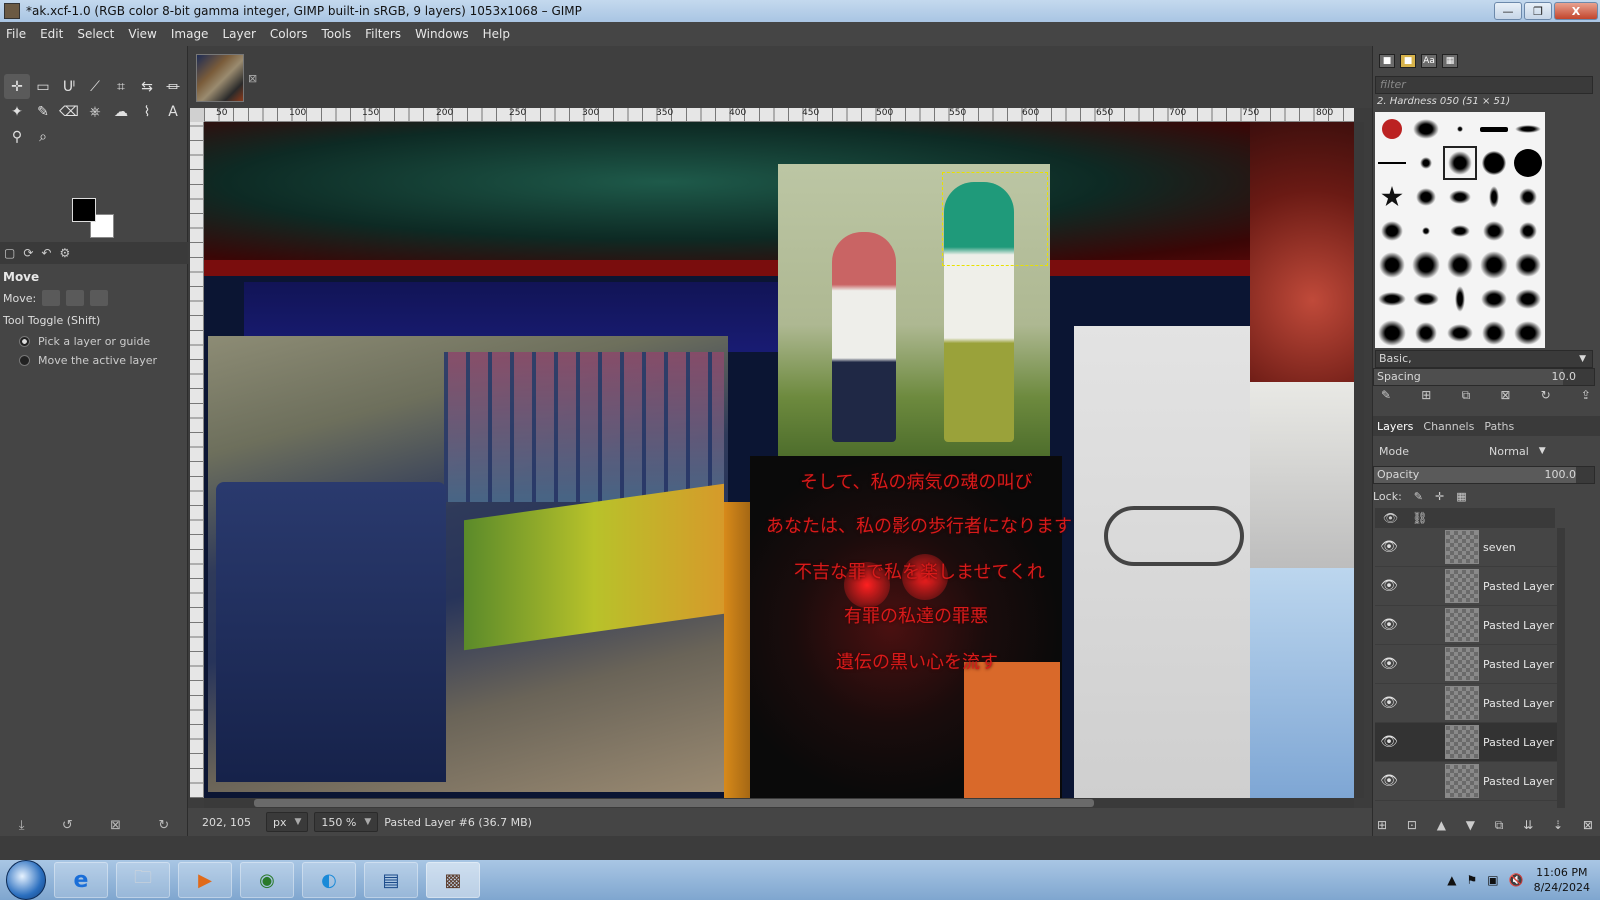 Image resolution: width=1600 pixels, height=900 pixels. I want to click on menu-image: Image, so click(190, 34).